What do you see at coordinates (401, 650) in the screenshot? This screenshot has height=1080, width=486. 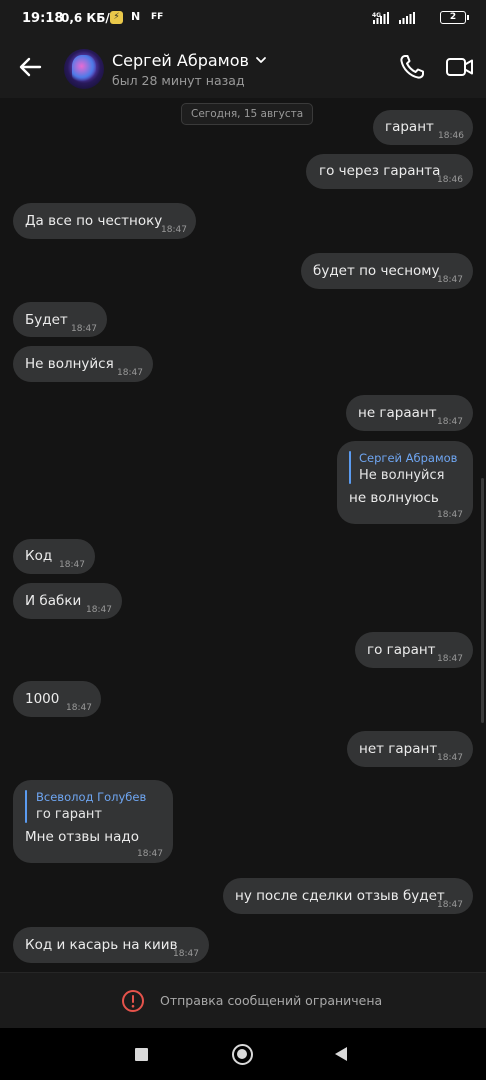 I see `message-text: го гарант` at bounding box center [401, 650].